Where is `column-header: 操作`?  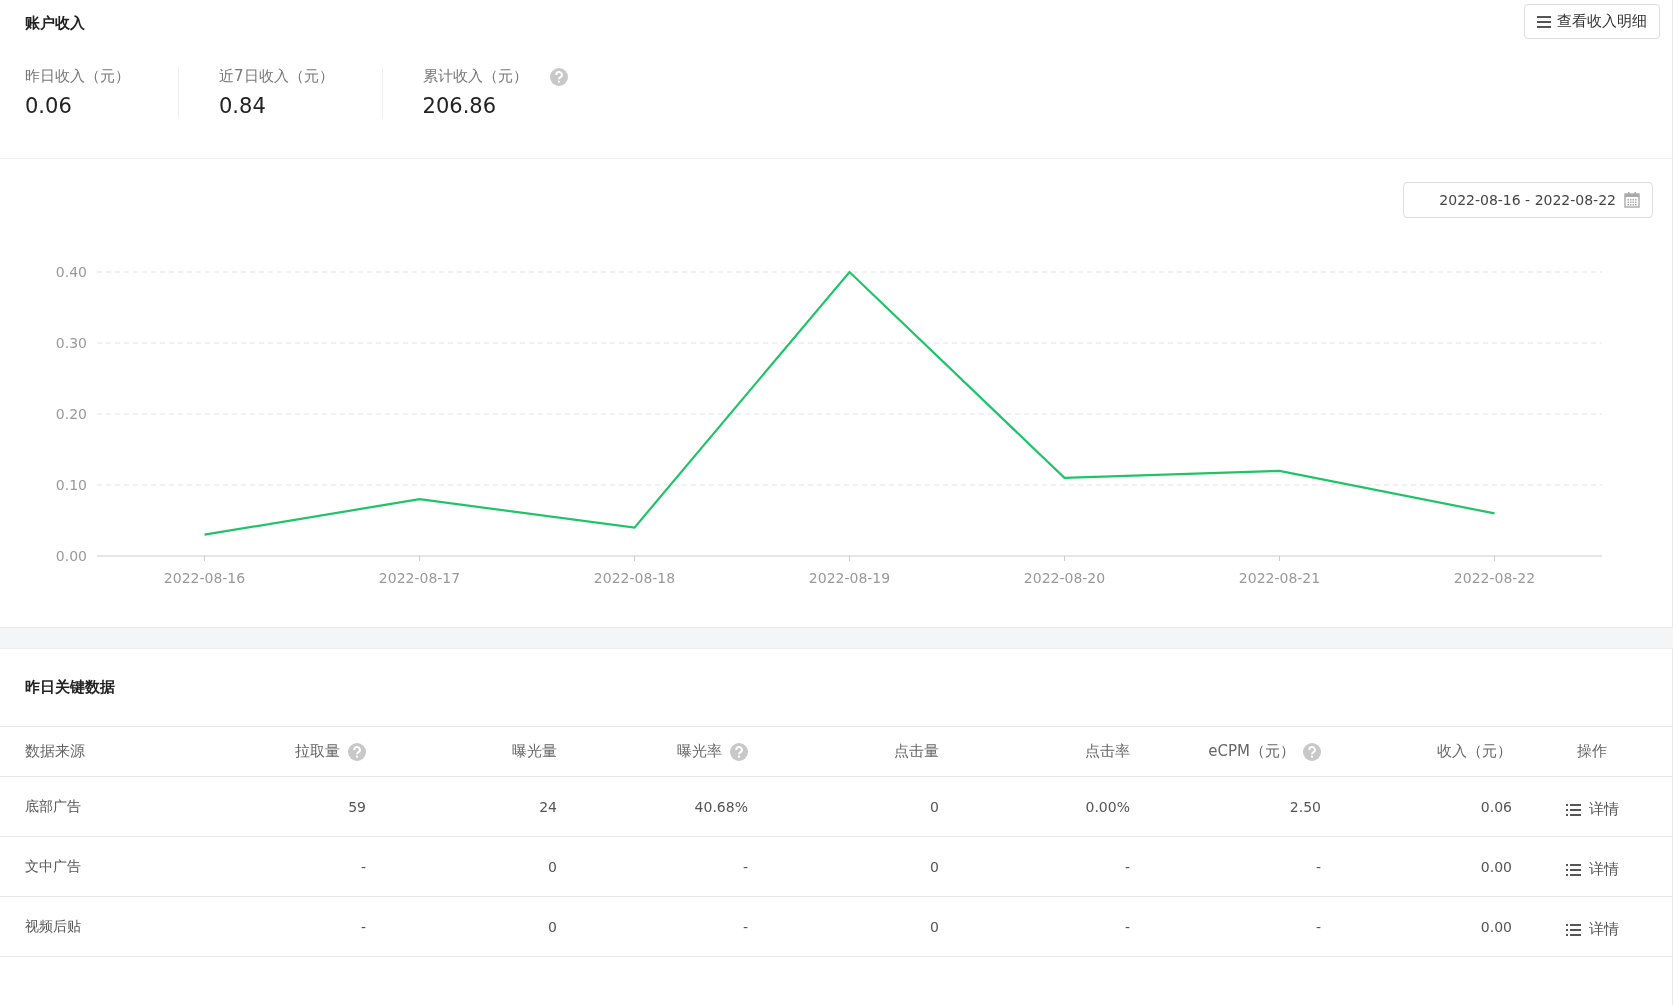 column-header: 操作 is located at coordinates (1592, 751).